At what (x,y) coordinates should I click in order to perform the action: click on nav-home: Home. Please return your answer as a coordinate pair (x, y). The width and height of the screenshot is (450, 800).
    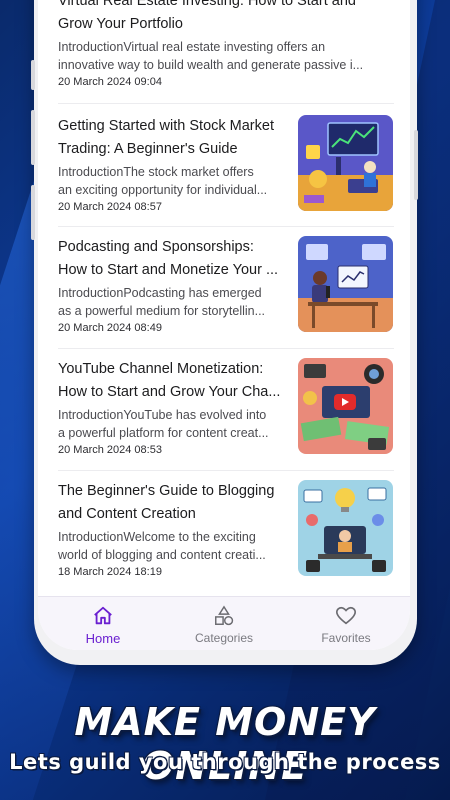
    Looking at the image, I should click on (103, 625).